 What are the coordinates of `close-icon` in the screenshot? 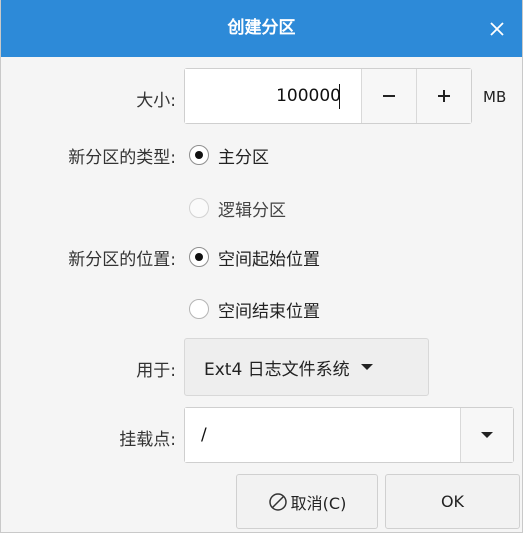 It's located at (497, 29).